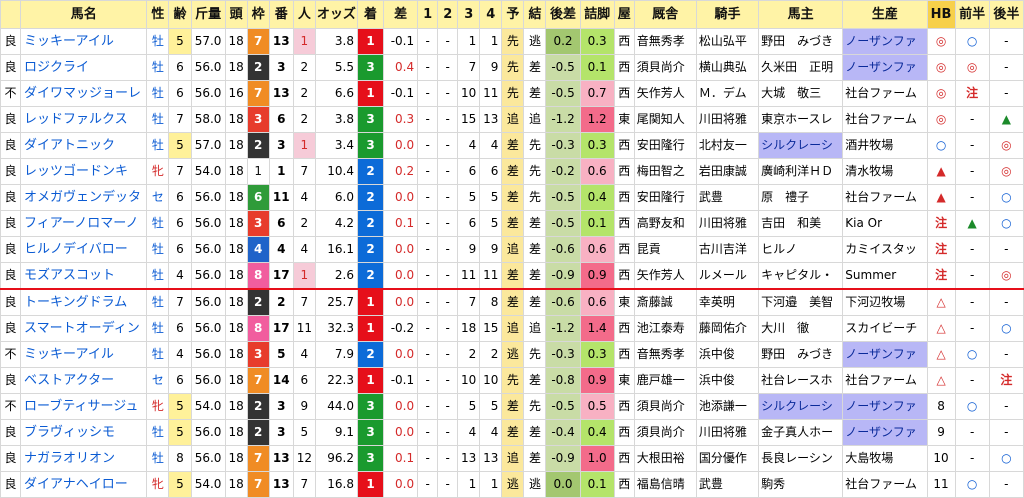 The height and width of the screenshot is (498, 1024). Describe the element at coordinates (727, 14) in the screenshot. I see `header-jockey: 騎手` at that location.